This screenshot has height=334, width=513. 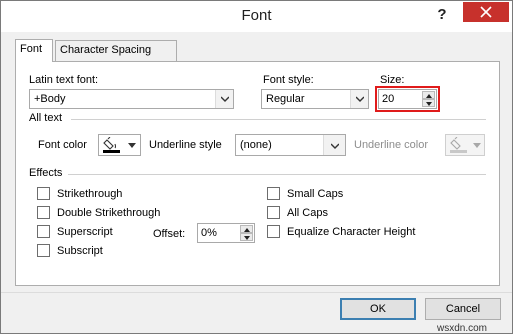 I want to click on cancel-button: Cancel, so click(x=463, y=309).